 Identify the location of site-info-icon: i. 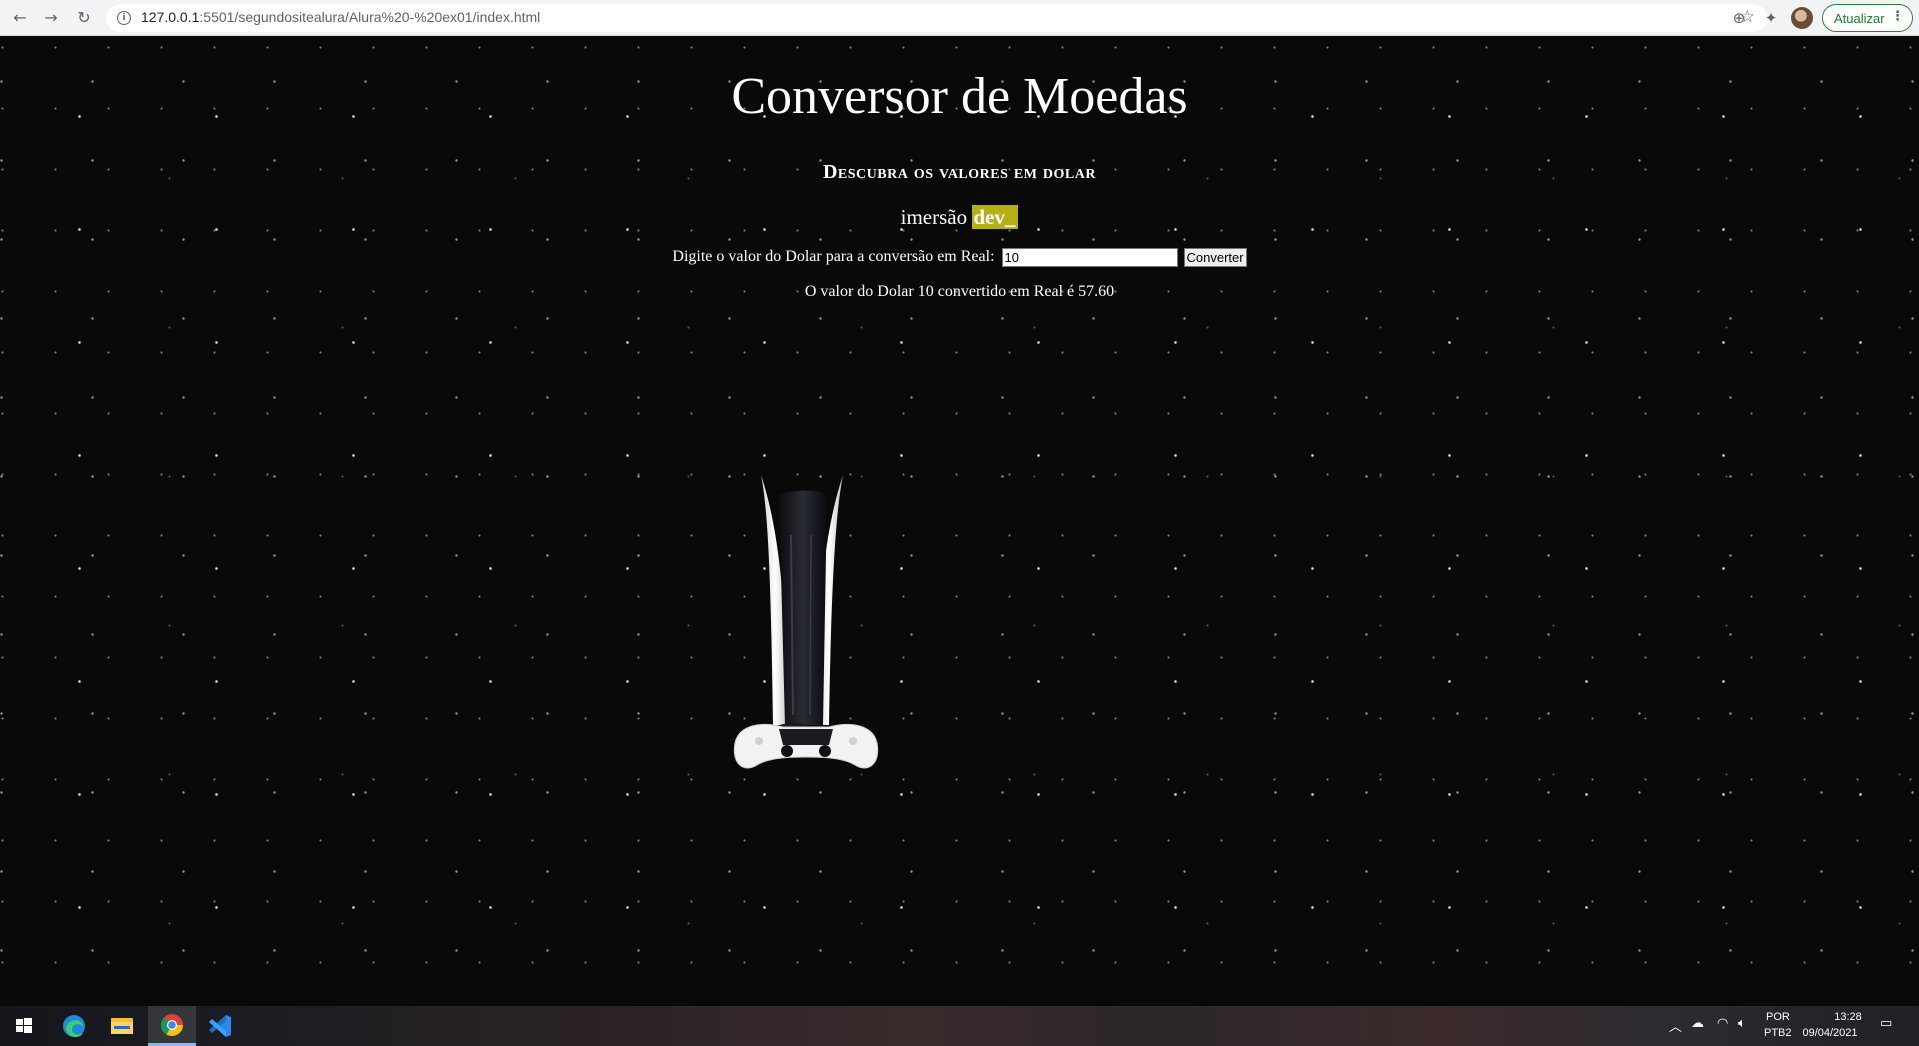
(124, 18).